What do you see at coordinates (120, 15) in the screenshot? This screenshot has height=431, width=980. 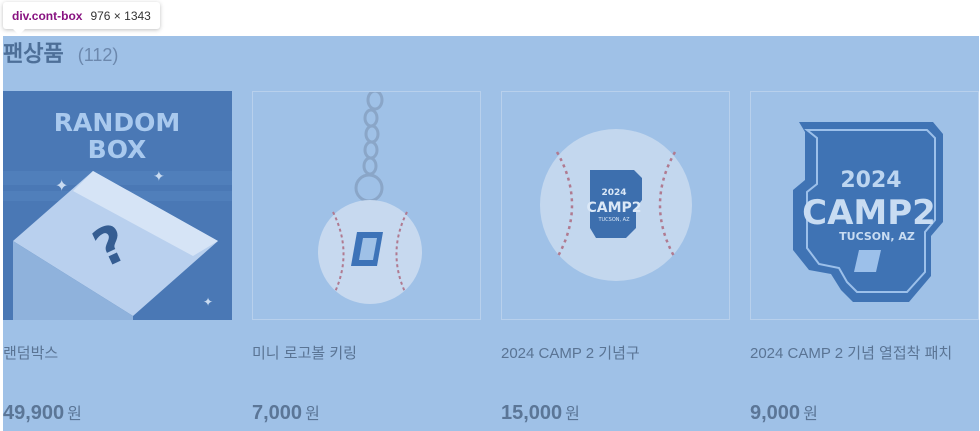 I see `tooltip-dimensions: 976 × 1343` at bounding box center [120, 15].